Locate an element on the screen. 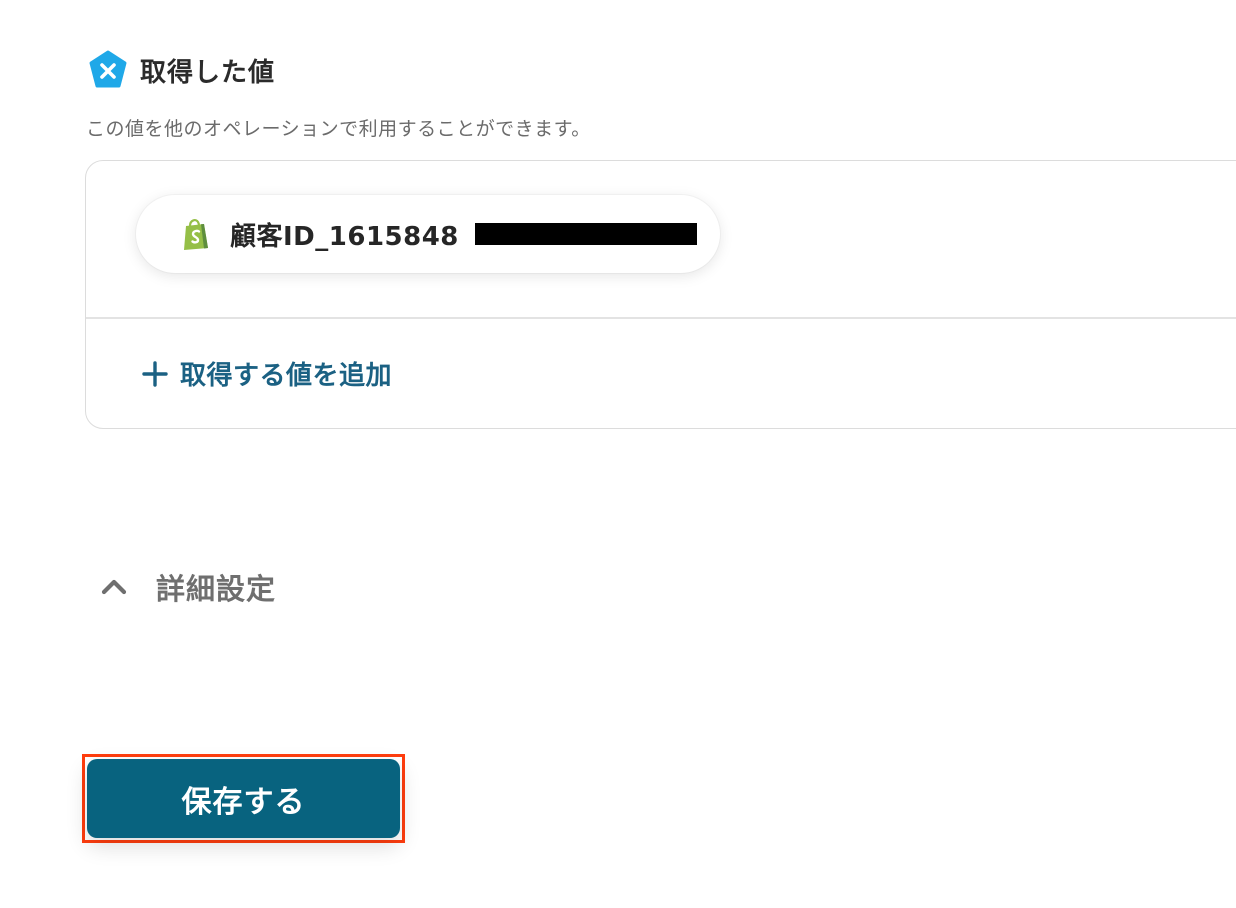 The height and width of the screenshot is (908, 1236). redacted-value is located at coordinates (585, 234).